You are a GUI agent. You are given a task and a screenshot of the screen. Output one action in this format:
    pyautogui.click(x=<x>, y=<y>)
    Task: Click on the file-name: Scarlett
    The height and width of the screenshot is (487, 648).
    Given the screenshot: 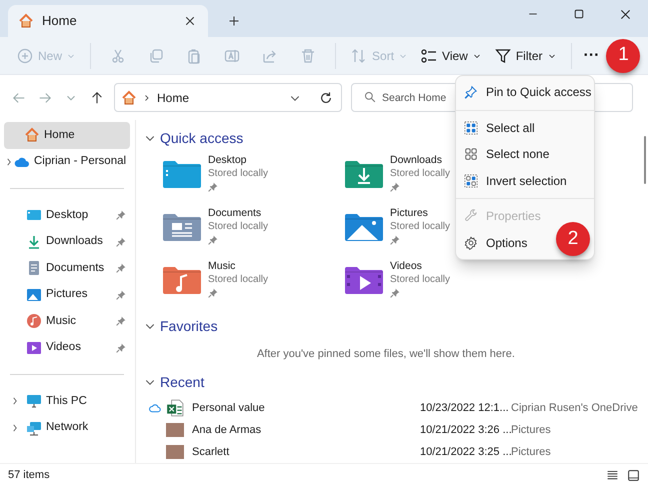 What is the action you would take?
    pyautogui.click(x=211, y=452)
    